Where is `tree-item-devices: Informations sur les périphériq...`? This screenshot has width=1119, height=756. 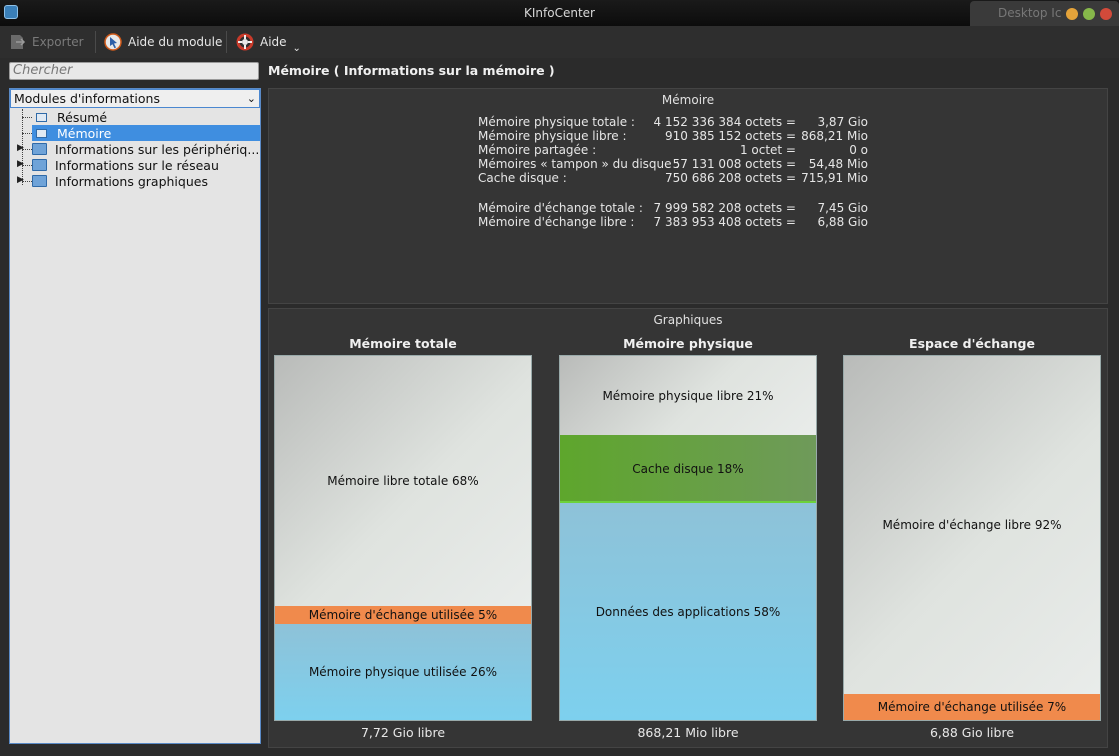 tree-item-devices: Informations sur les périphériq... is located at coordinates (147, 149).